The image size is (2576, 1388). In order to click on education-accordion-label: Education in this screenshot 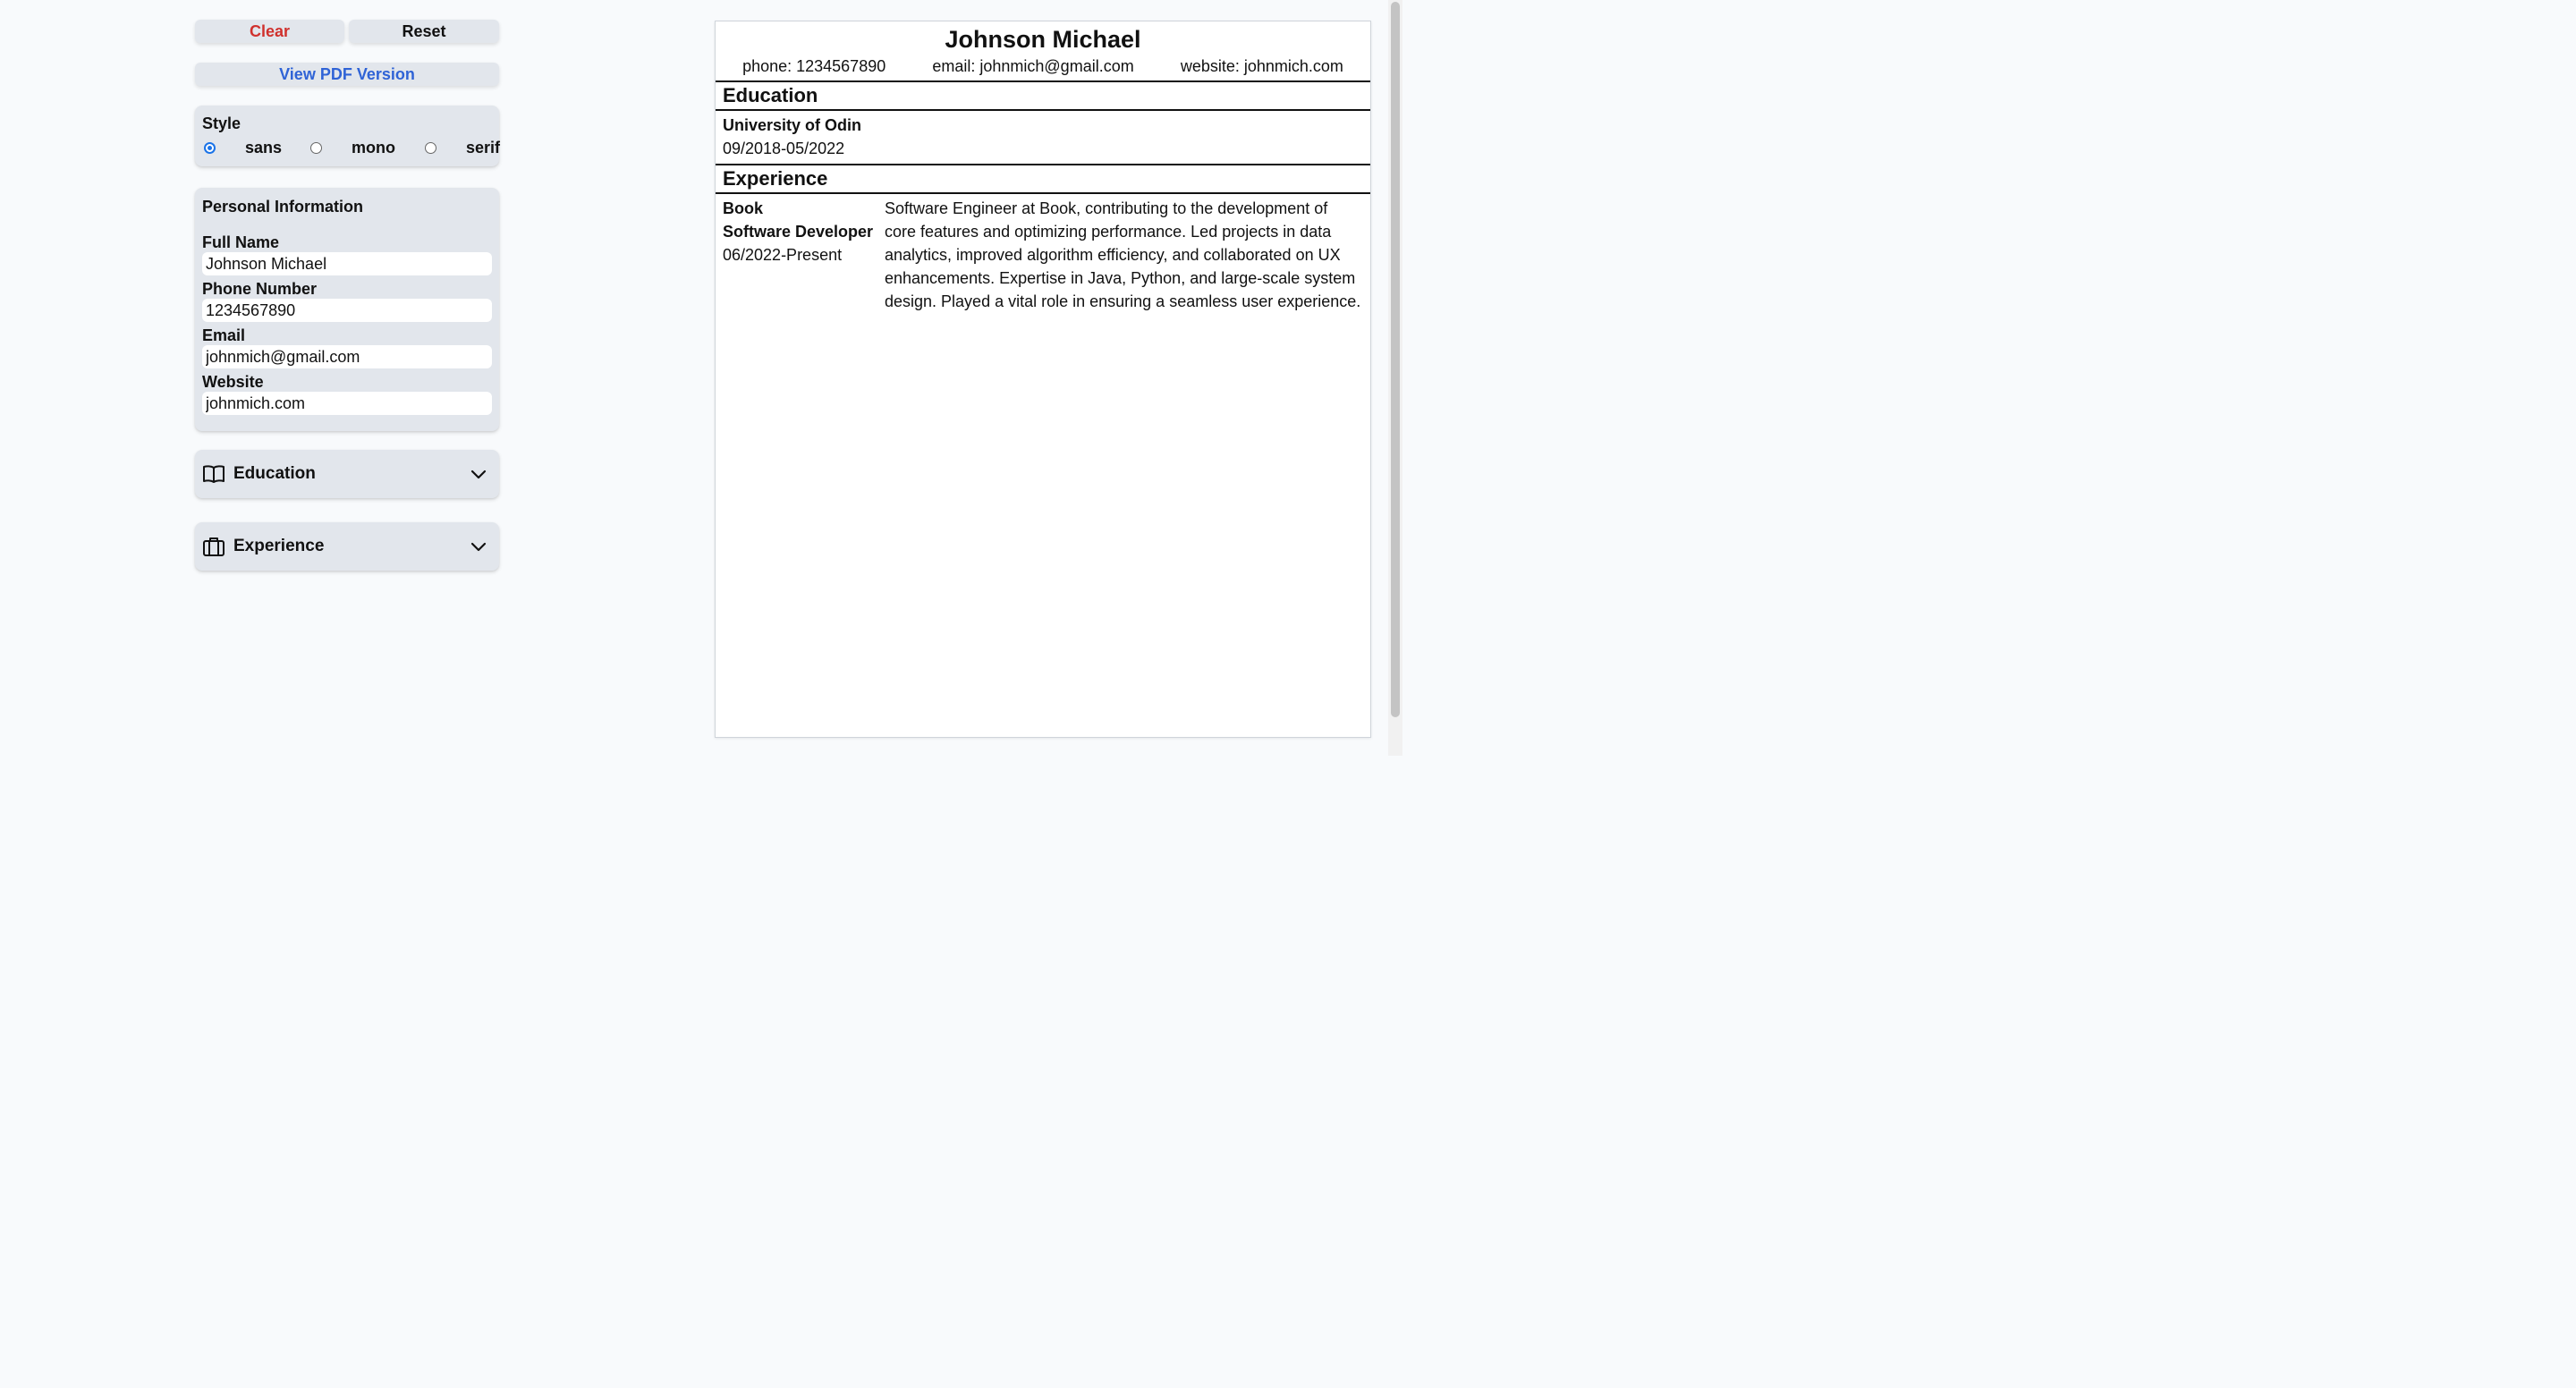, I will do `click(274, 474)`.